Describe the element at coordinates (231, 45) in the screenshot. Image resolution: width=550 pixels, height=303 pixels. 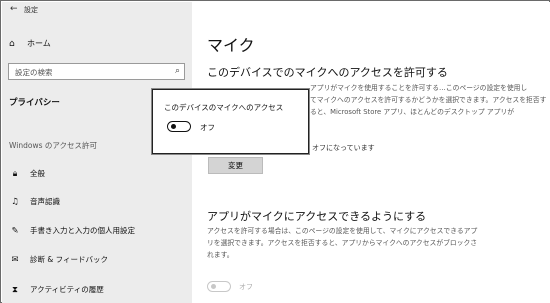
I see `page-title: マイク` at that location.